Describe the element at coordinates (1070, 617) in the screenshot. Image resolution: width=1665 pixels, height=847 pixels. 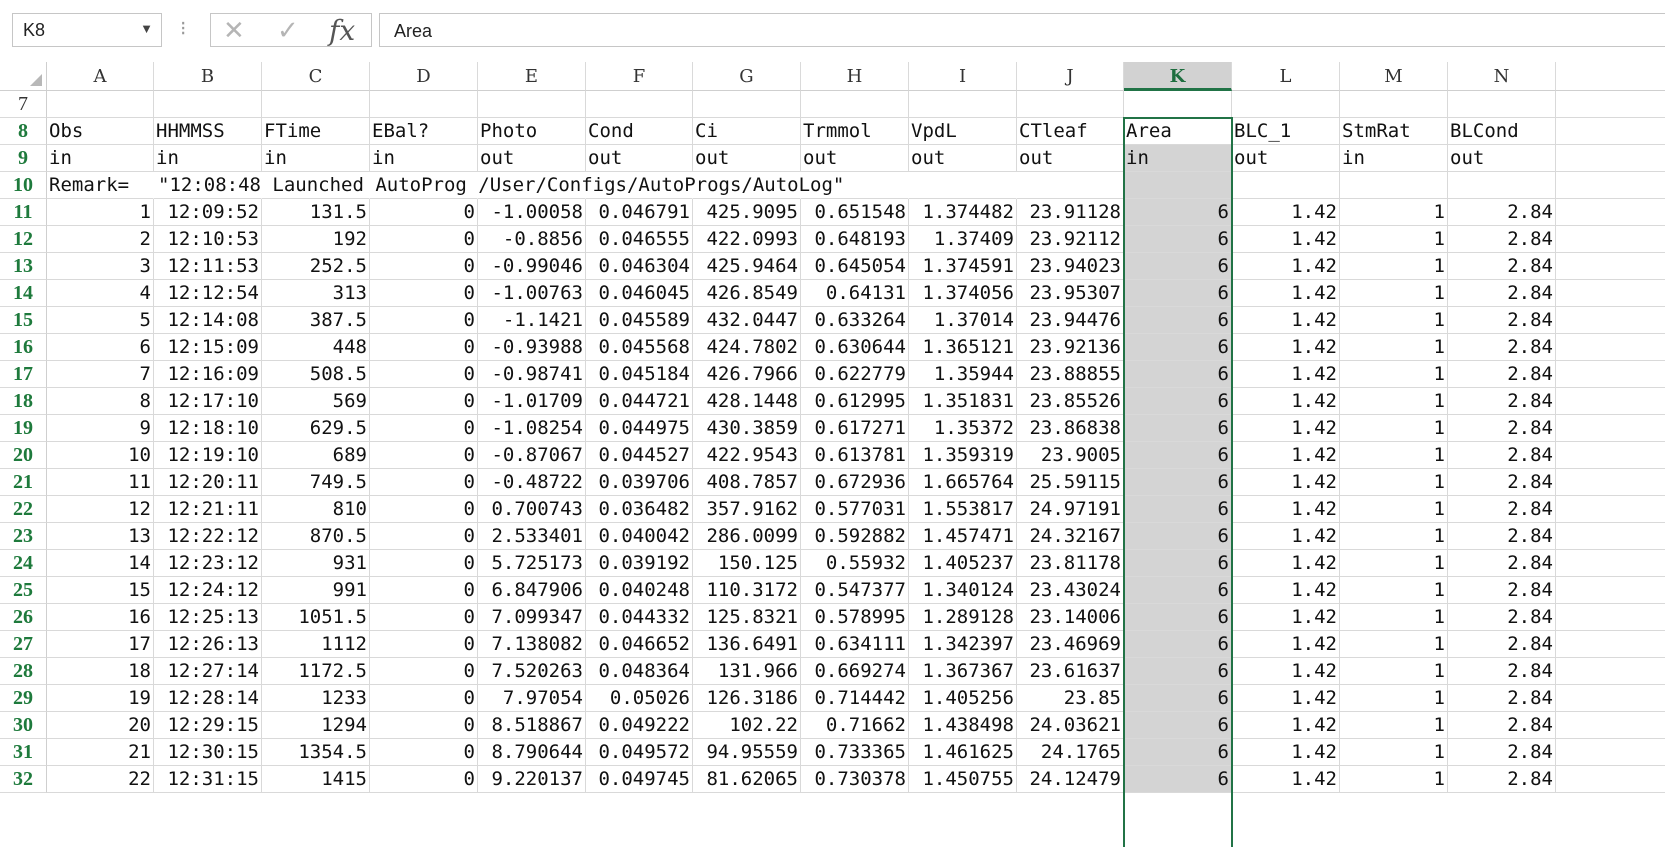
I see `cell-j26: 23.14006` at that location.